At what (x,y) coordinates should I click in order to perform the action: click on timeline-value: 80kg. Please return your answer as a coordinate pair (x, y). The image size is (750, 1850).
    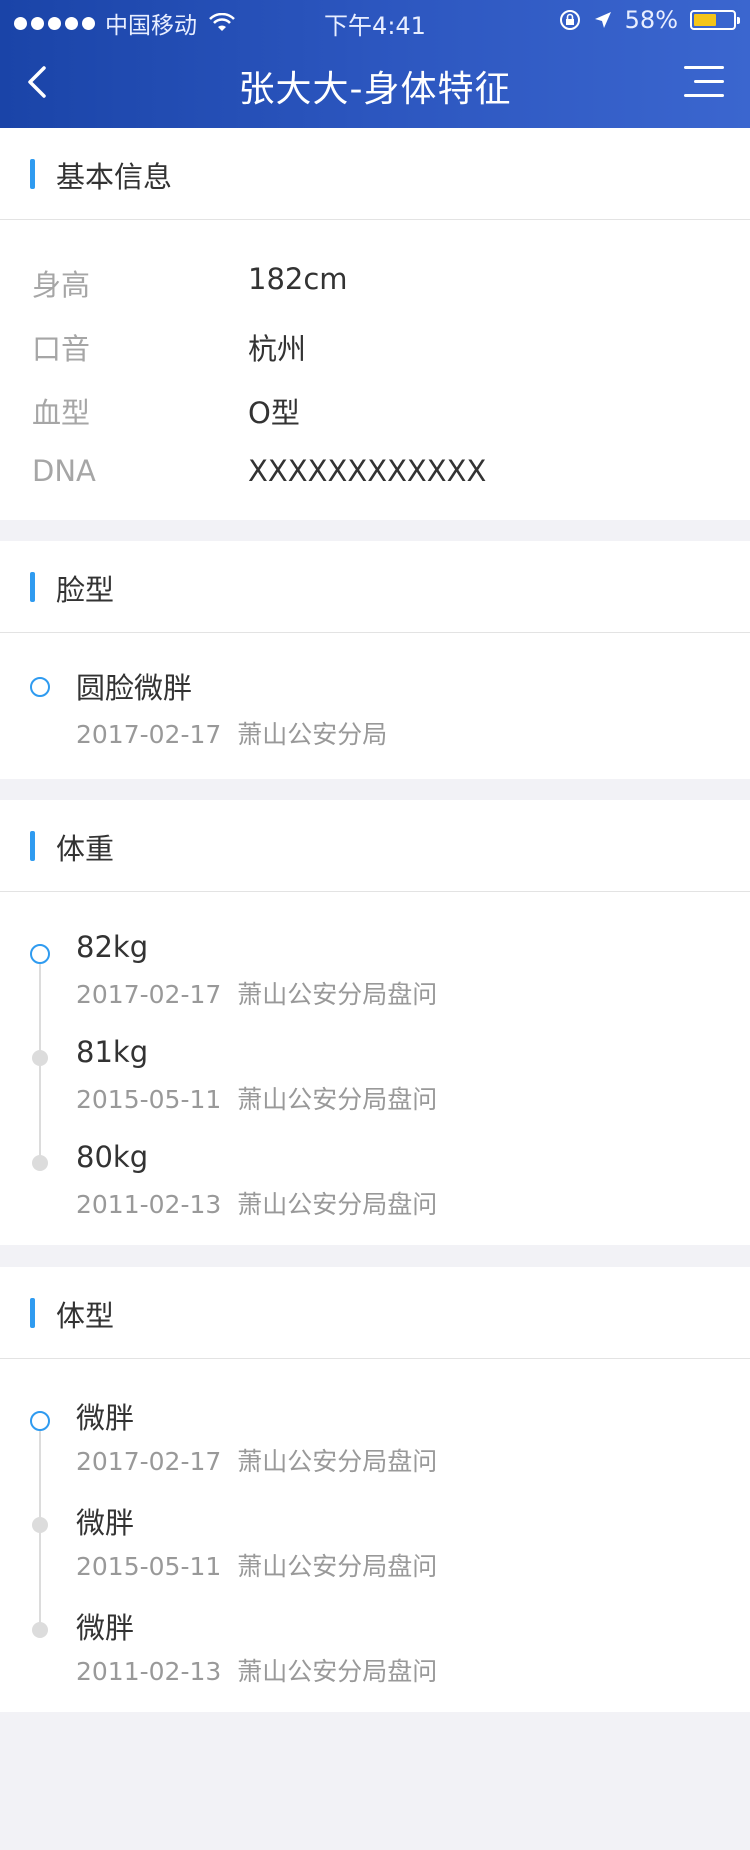
    Looking at the image, I should click on (112, 1157).